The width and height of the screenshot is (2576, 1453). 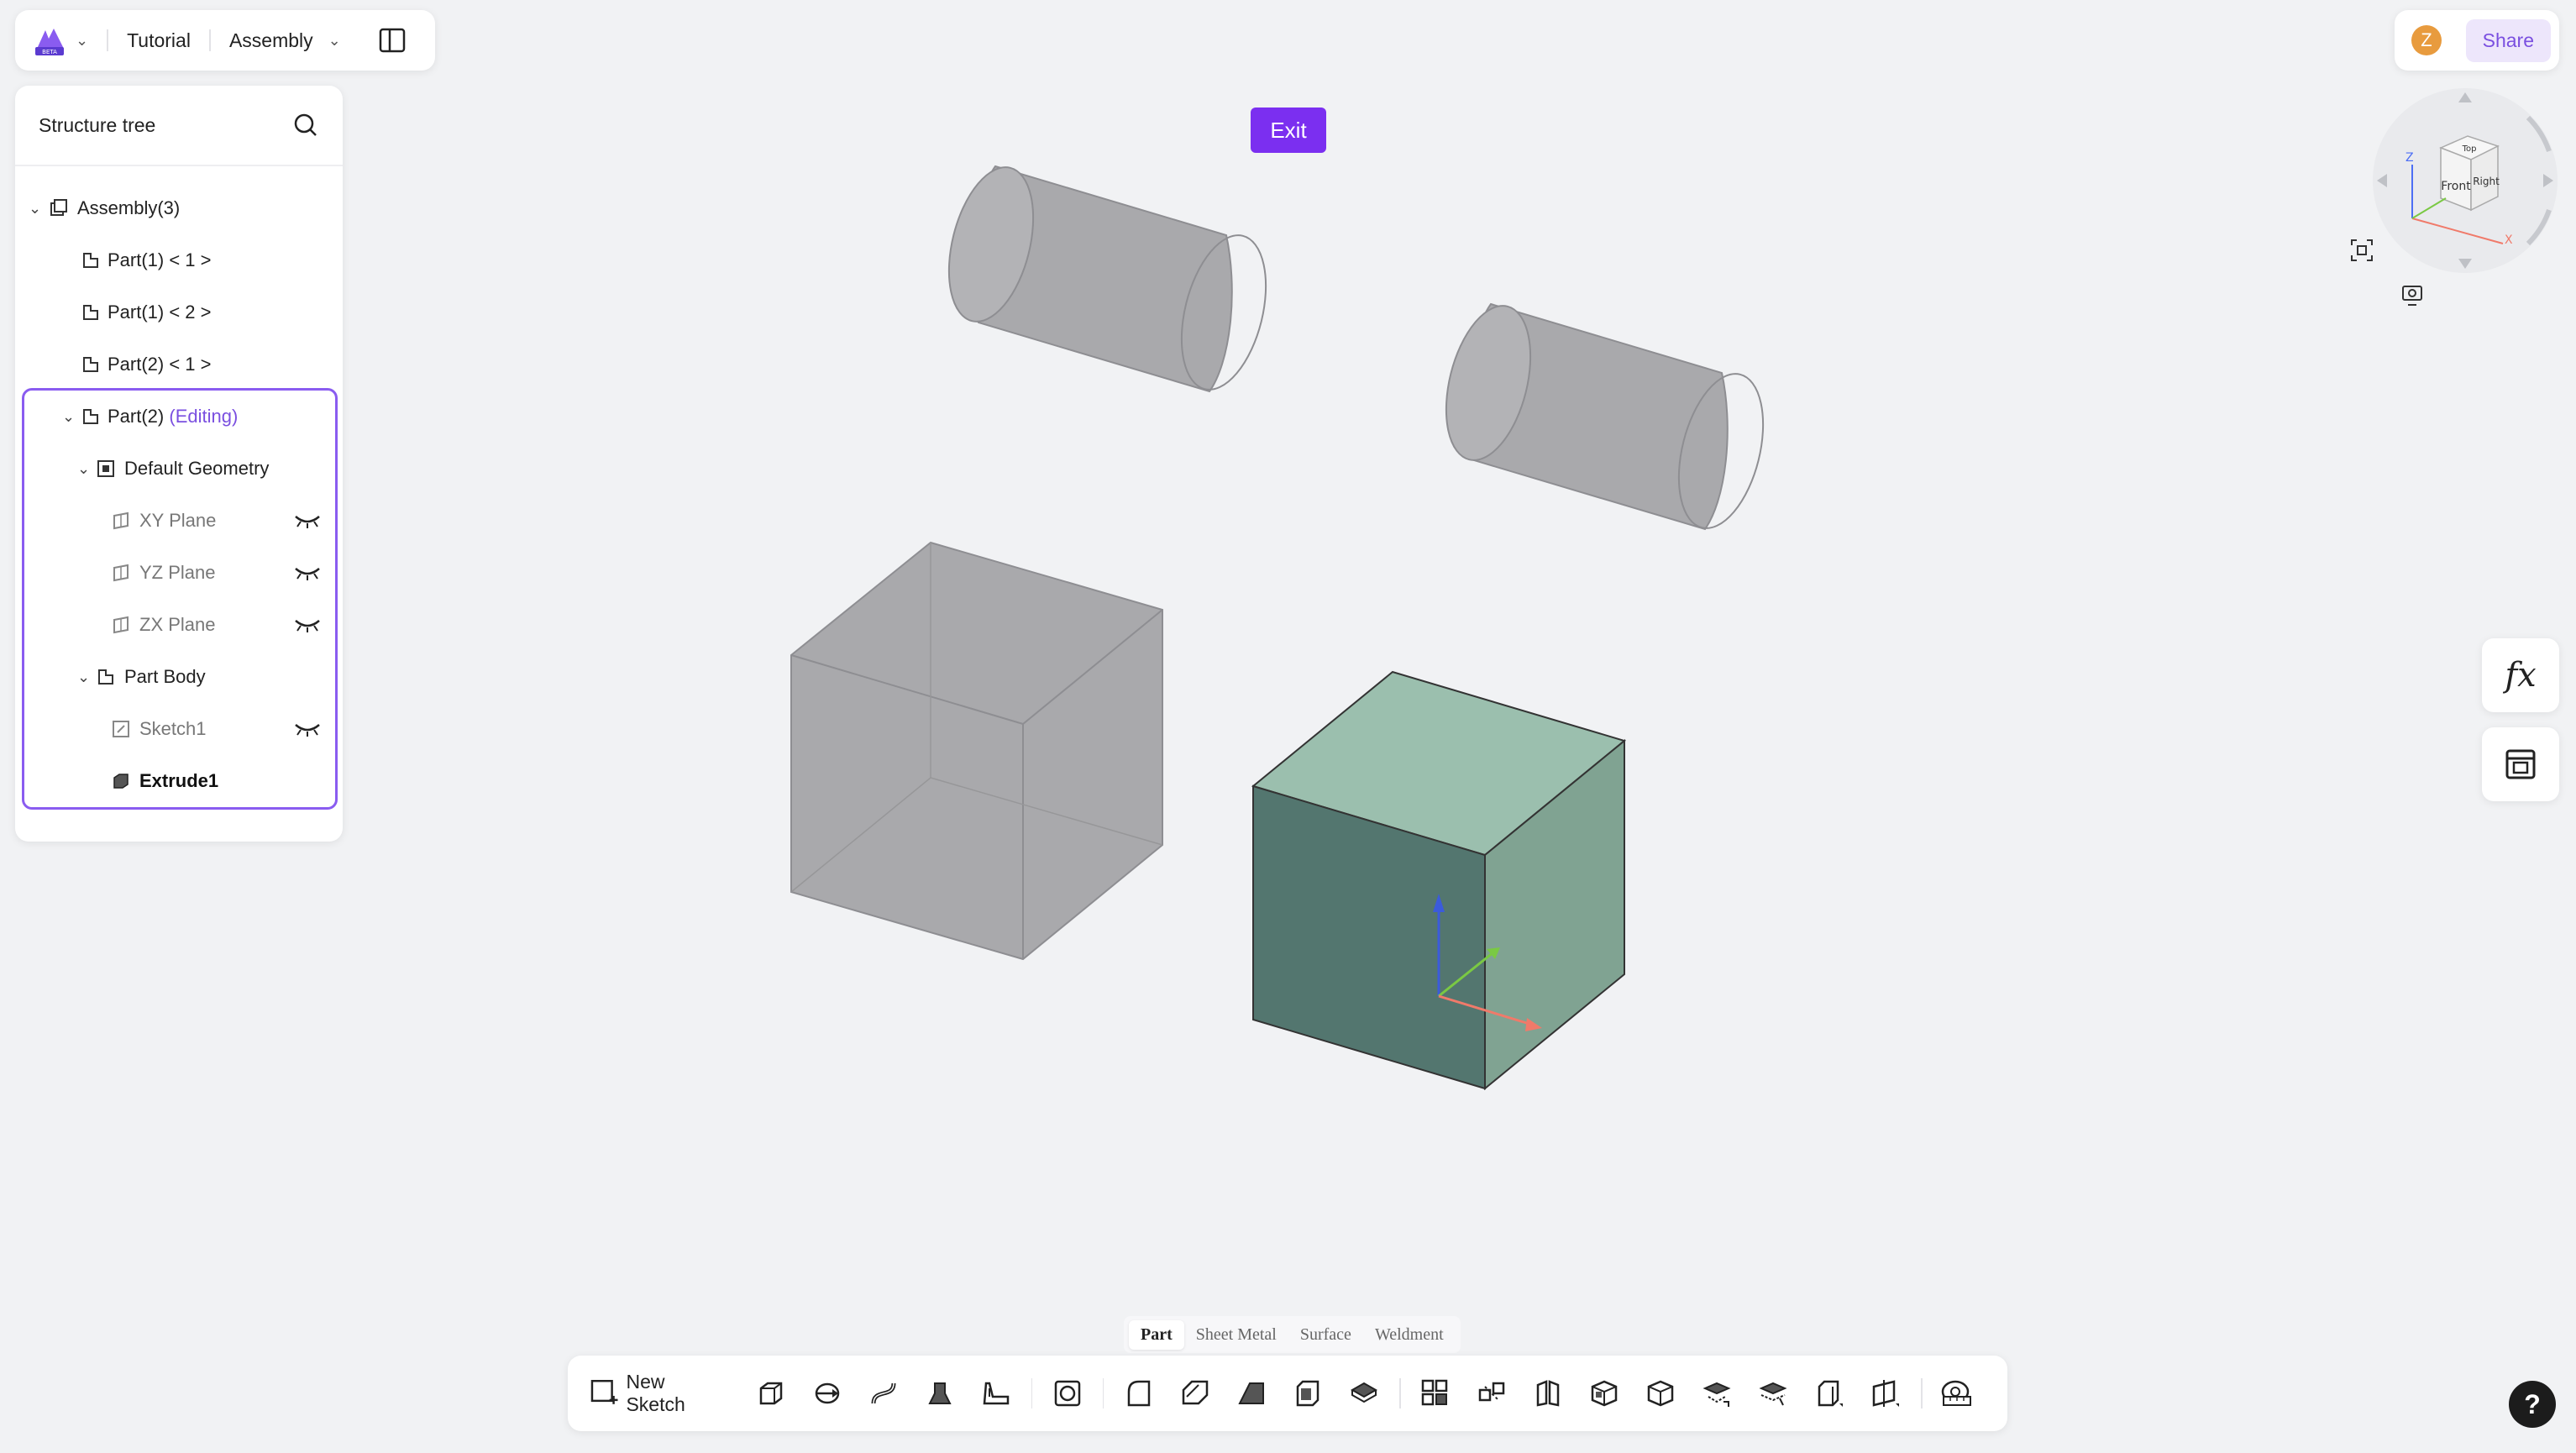 I want to click on revolve-icon, so click(x=827, y=1393).